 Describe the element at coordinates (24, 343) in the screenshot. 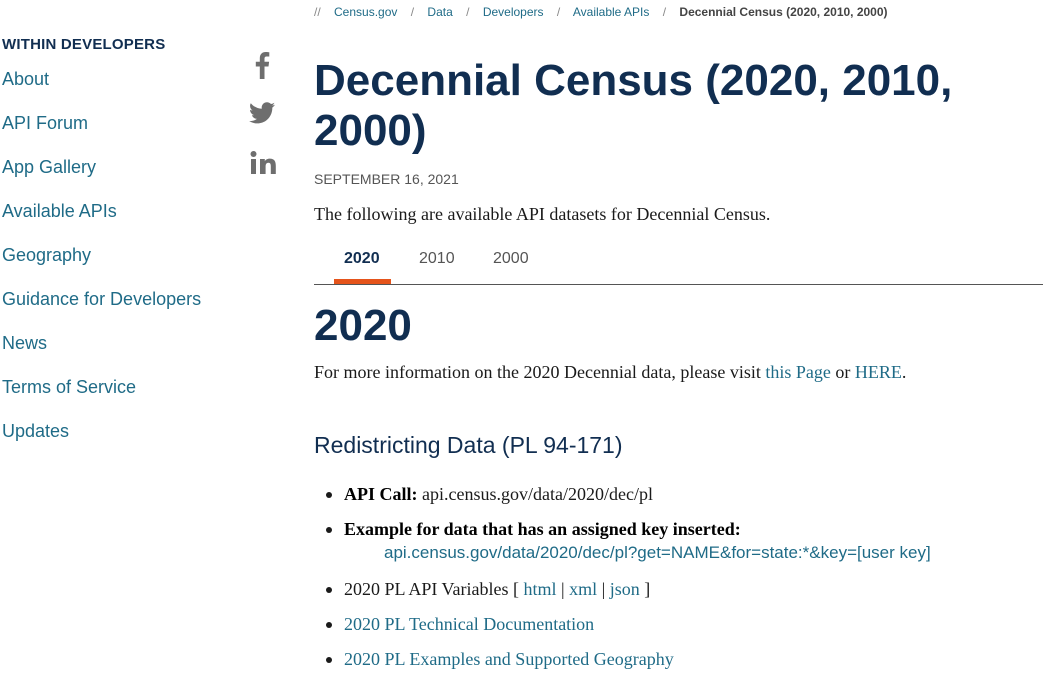

I see `sidebar-item-news: News` at that location.